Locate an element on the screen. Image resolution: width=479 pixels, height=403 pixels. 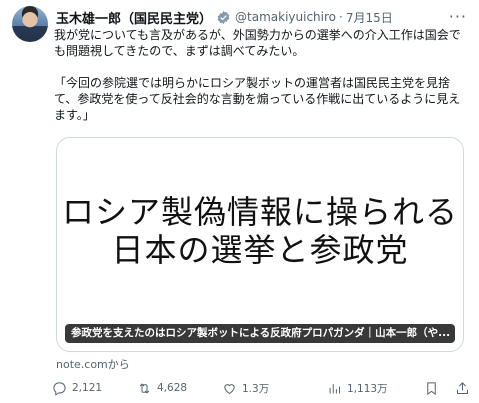
card-image-title-line: ロシア製偽情報に操られる is located at coordinates (259, 211).